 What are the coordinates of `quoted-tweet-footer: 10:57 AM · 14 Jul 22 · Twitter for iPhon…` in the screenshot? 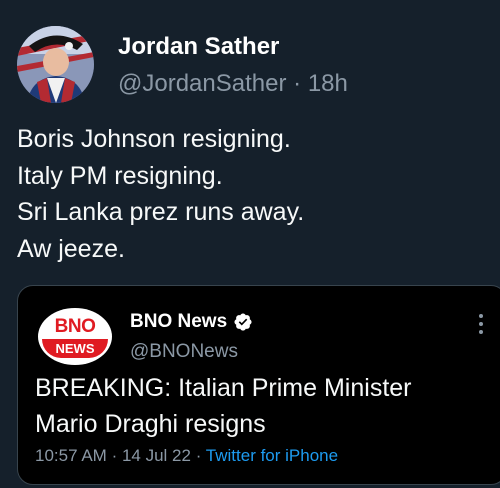 It's located at (186, 456).